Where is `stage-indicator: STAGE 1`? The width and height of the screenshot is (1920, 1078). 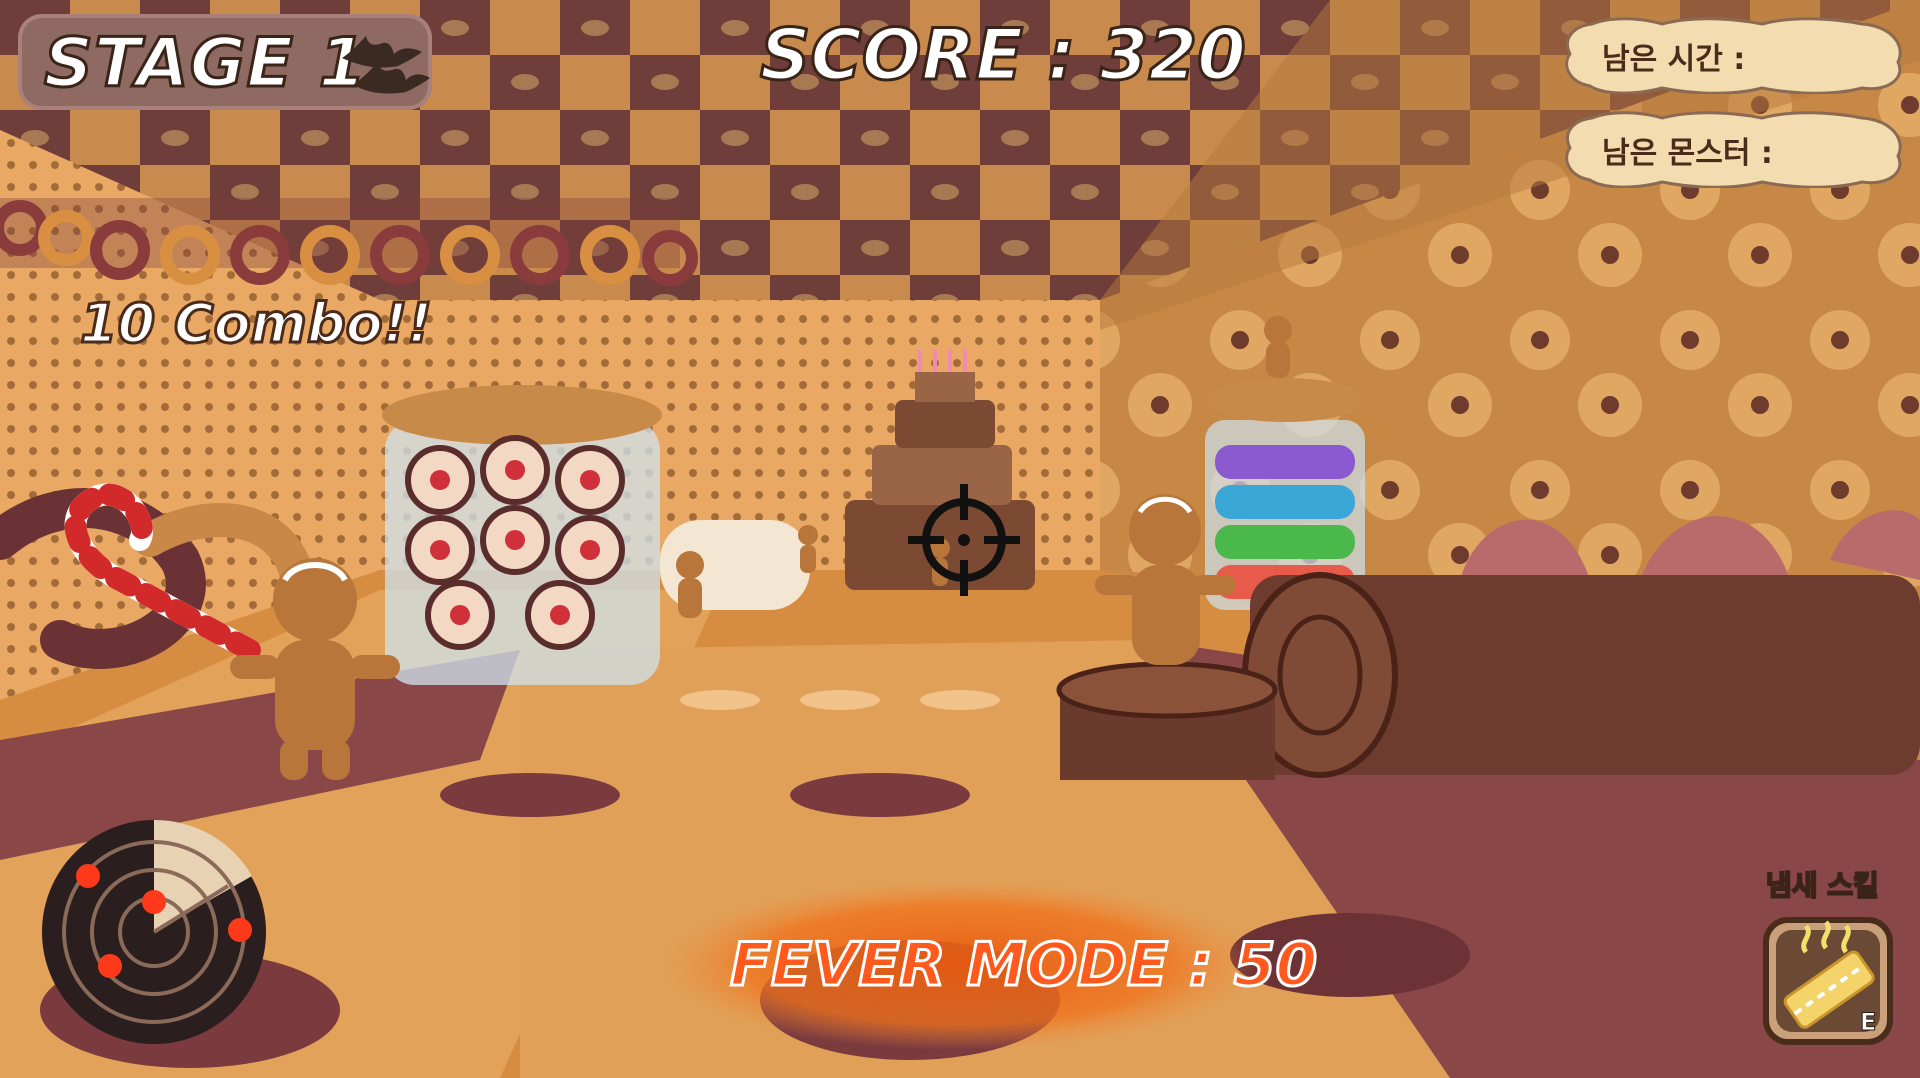 stage-indicator: STAGE 1 is located at coordinates (225, 62).